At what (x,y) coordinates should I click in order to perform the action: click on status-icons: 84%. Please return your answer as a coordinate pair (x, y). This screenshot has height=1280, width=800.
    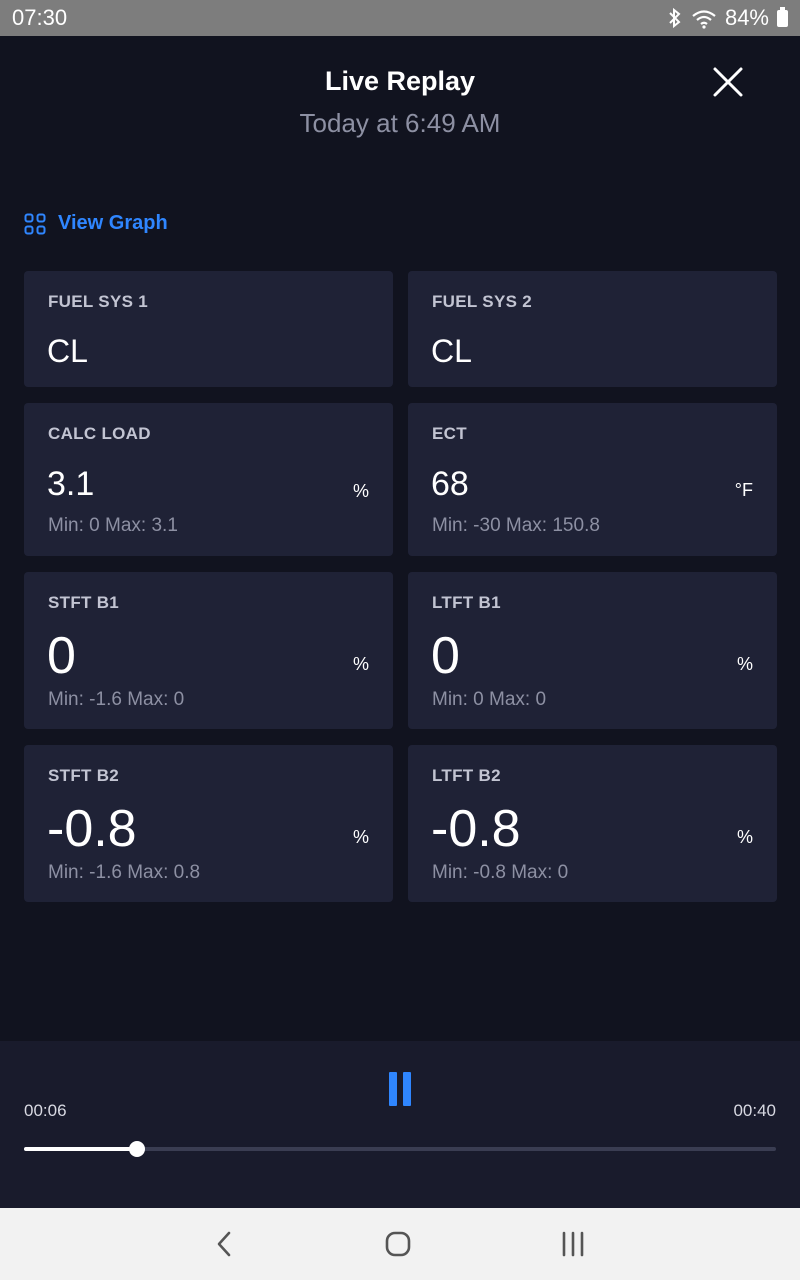
    Looking at the image, I should click on (727, 18).